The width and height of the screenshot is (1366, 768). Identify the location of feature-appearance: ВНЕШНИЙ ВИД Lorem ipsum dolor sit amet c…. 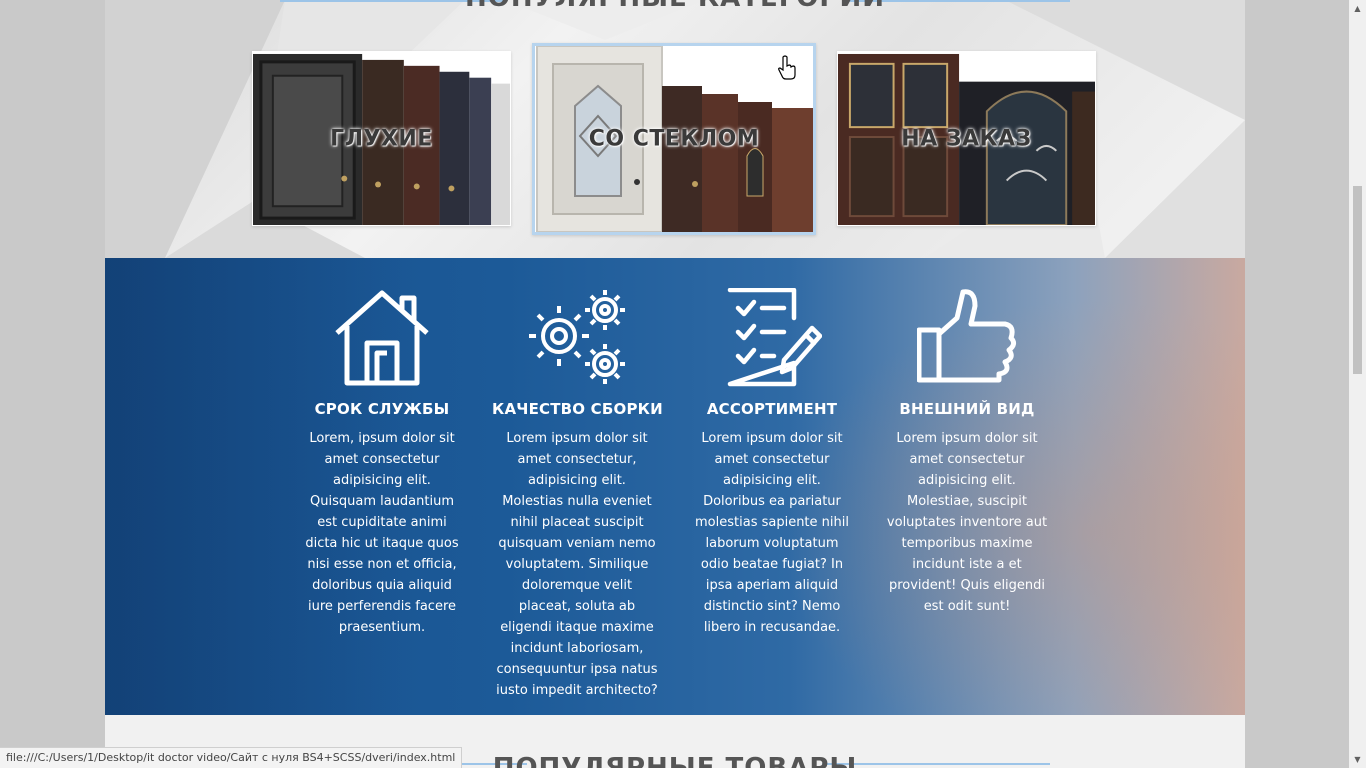
(967, 452).